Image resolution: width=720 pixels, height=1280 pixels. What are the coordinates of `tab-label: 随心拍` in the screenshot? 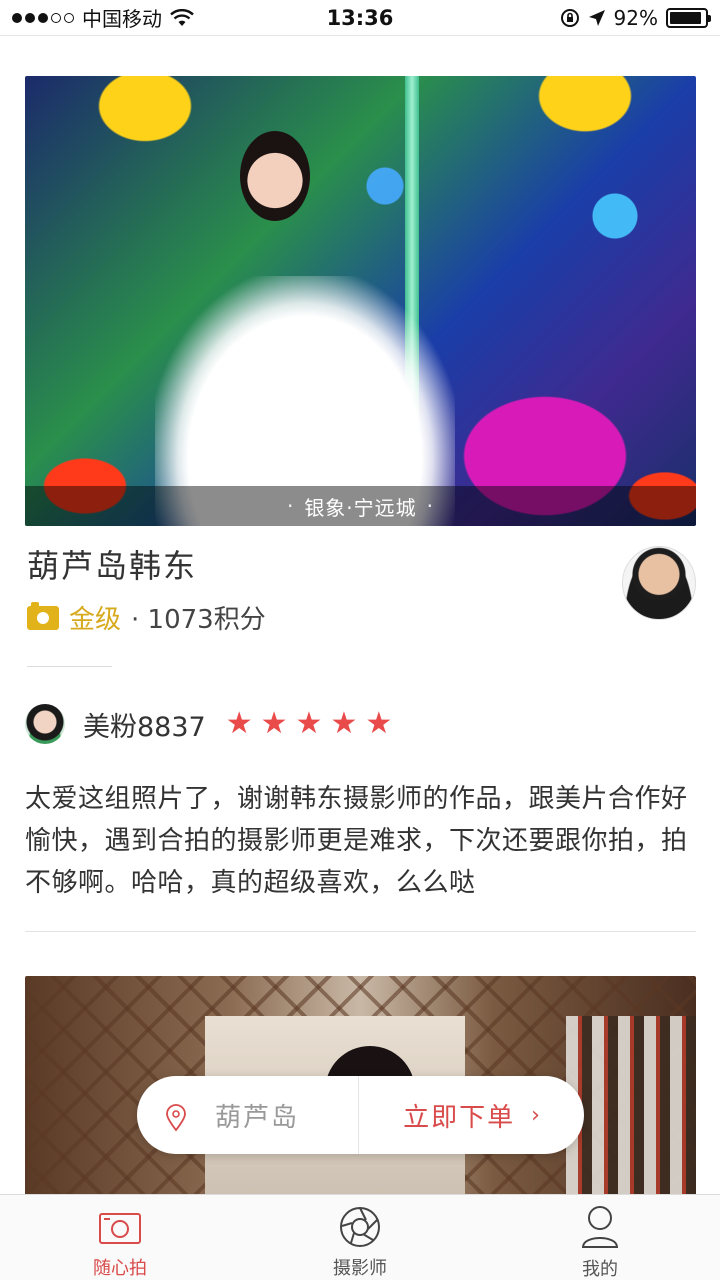 It's located at (120, 1268).